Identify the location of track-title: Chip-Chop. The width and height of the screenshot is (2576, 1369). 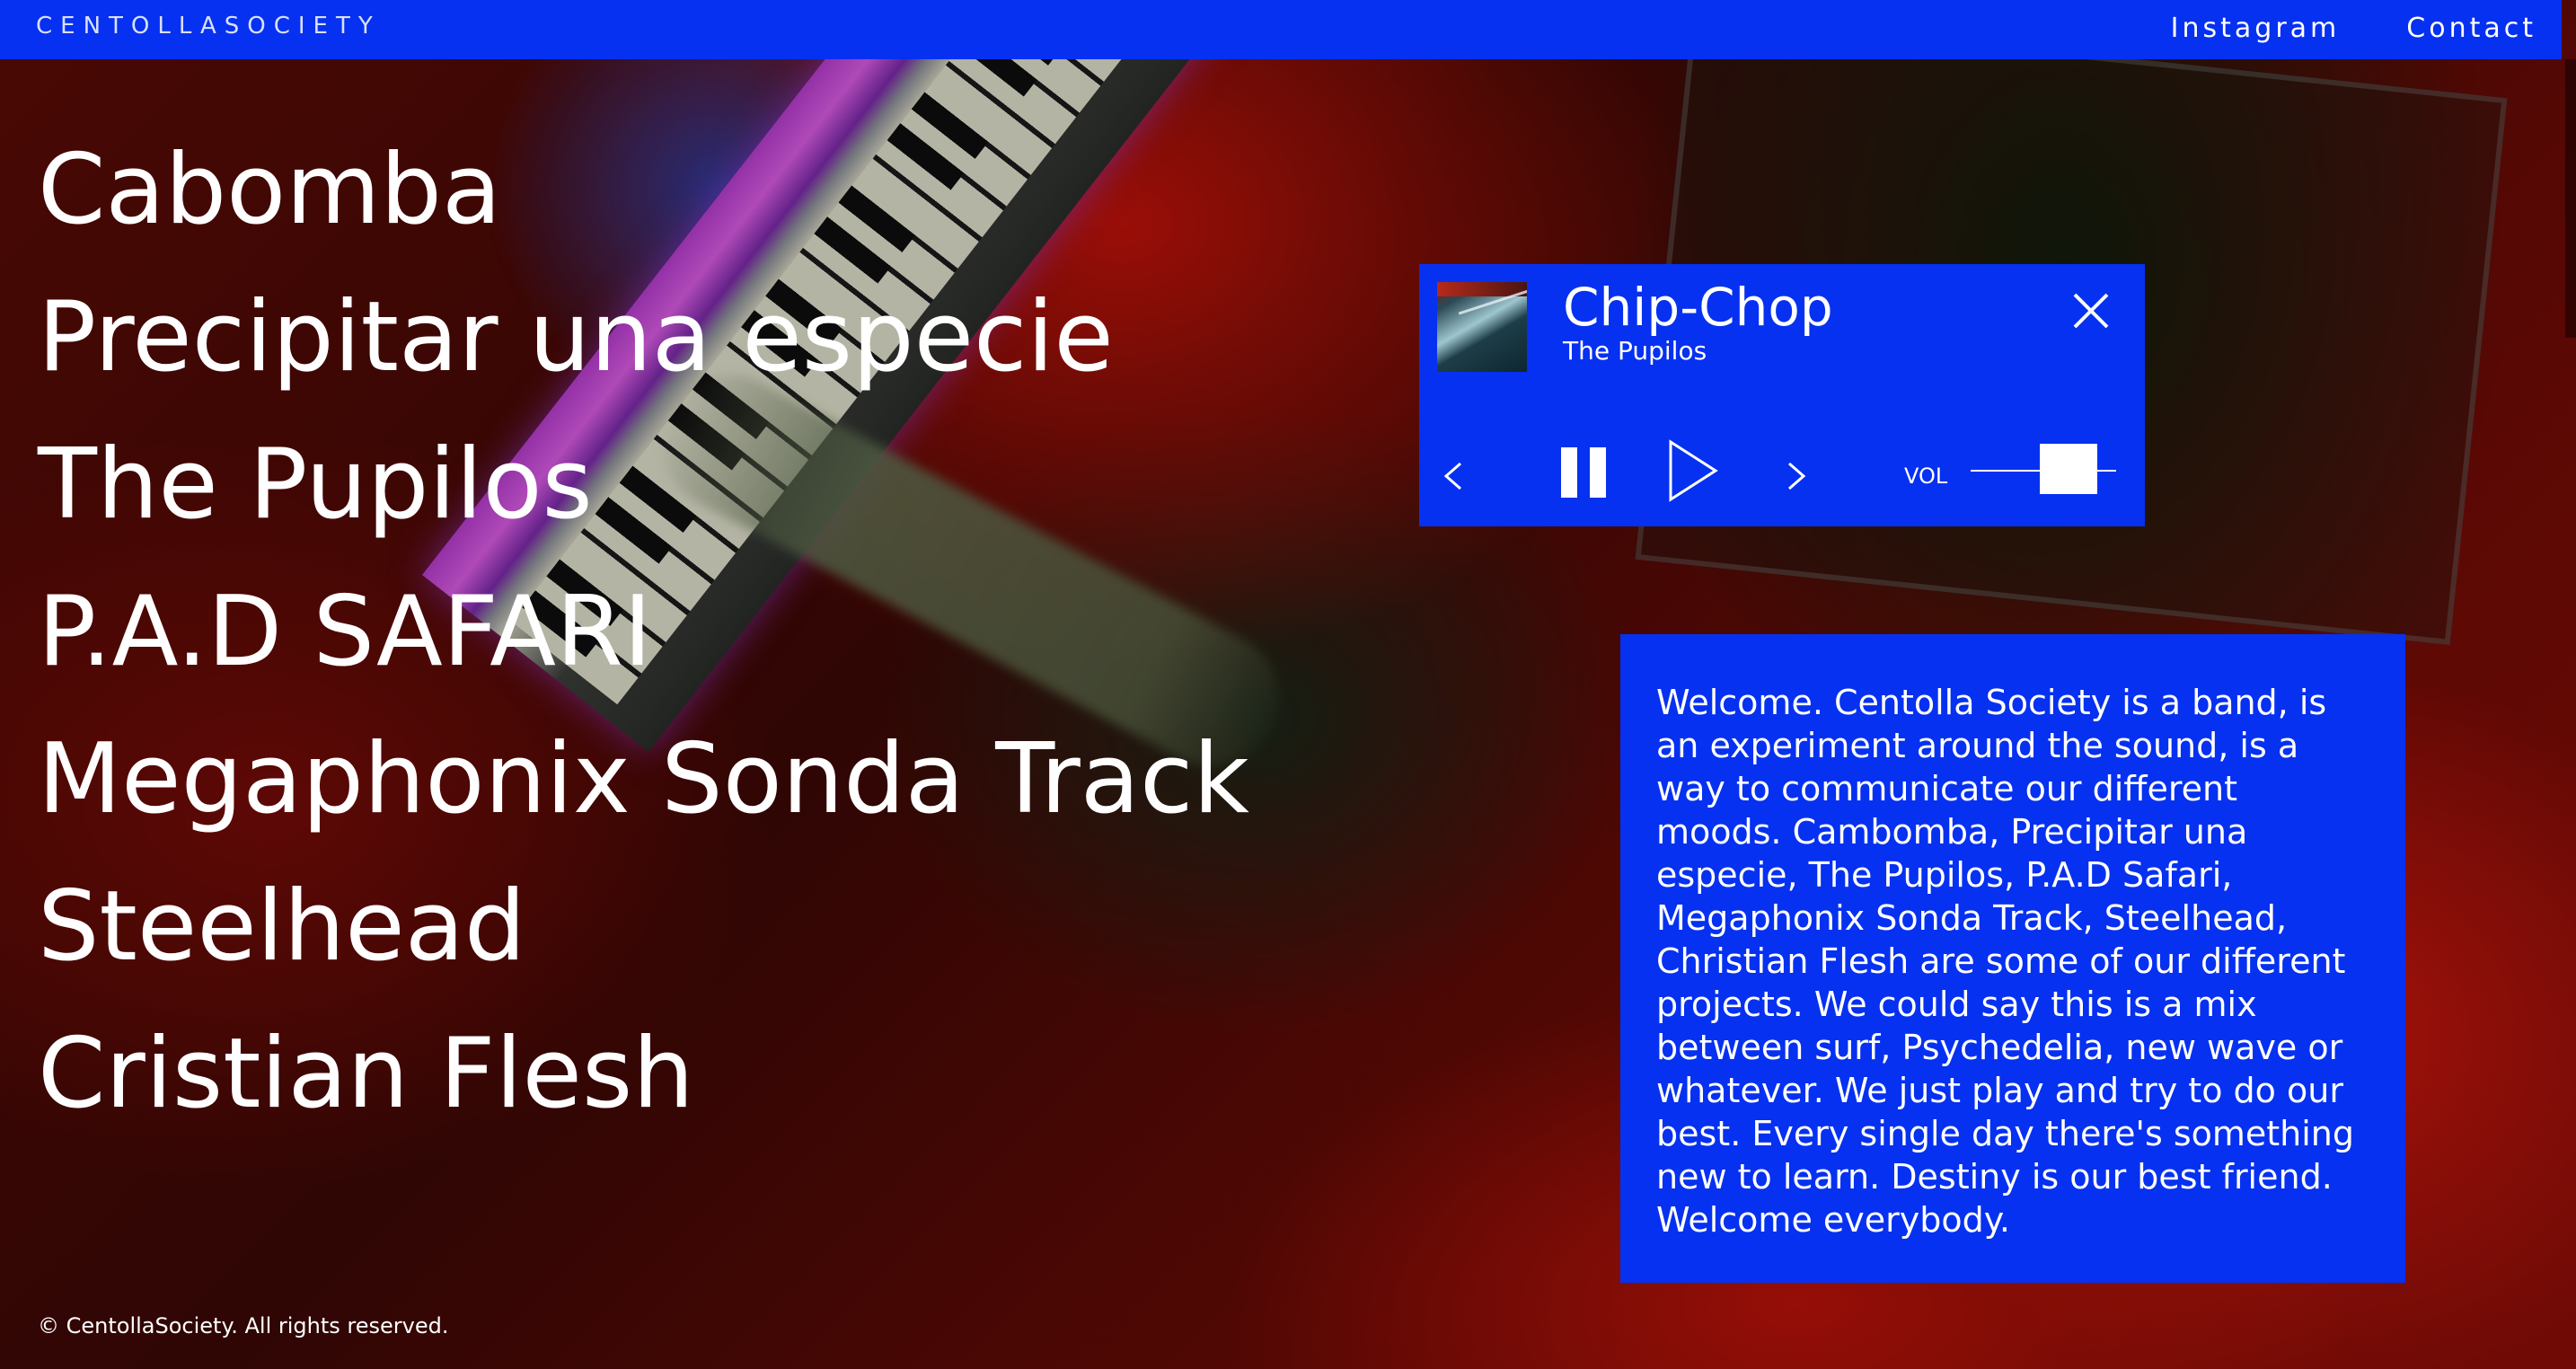
(1698, 307).